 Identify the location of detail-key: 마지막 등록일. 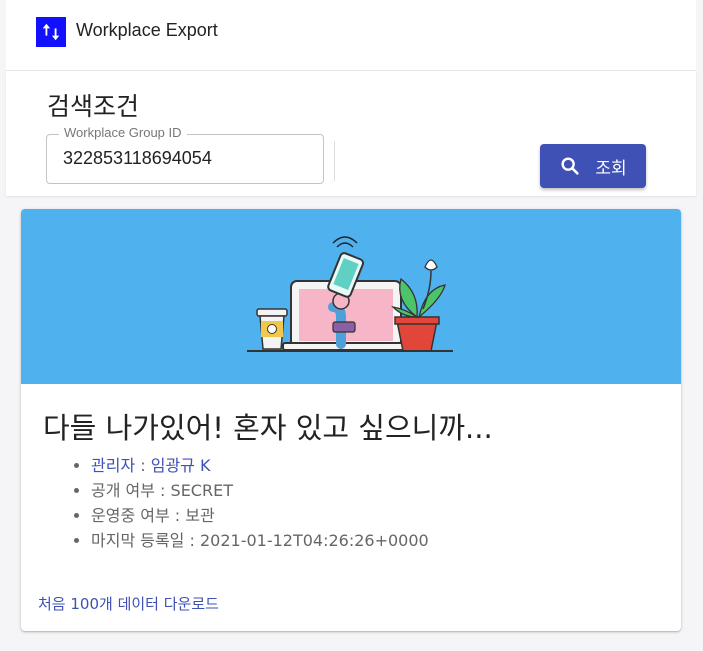
(138, 540).